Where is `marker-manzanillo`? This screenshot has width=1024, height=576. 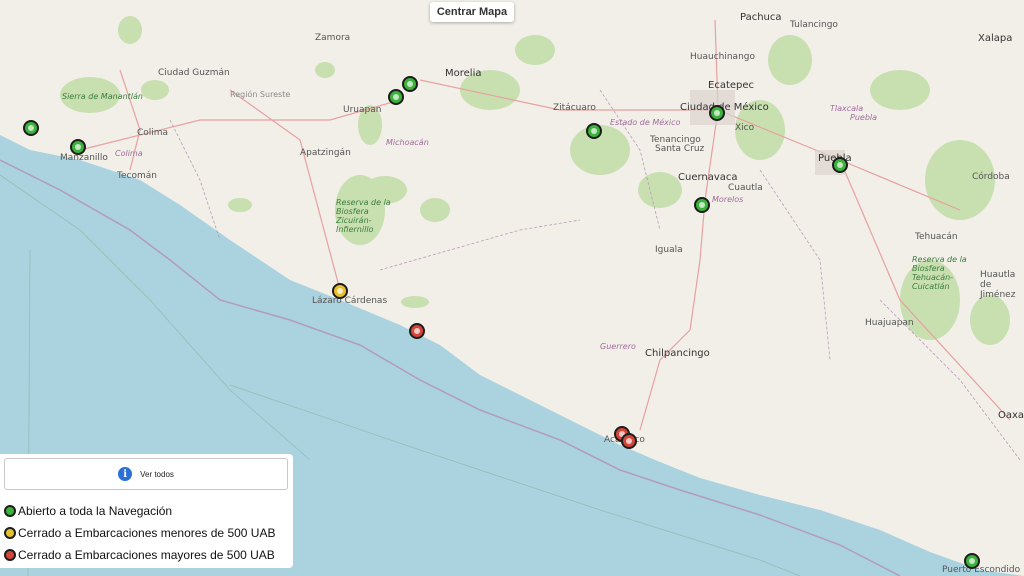 marker-manzanillo is located at coordinates (78, 147).